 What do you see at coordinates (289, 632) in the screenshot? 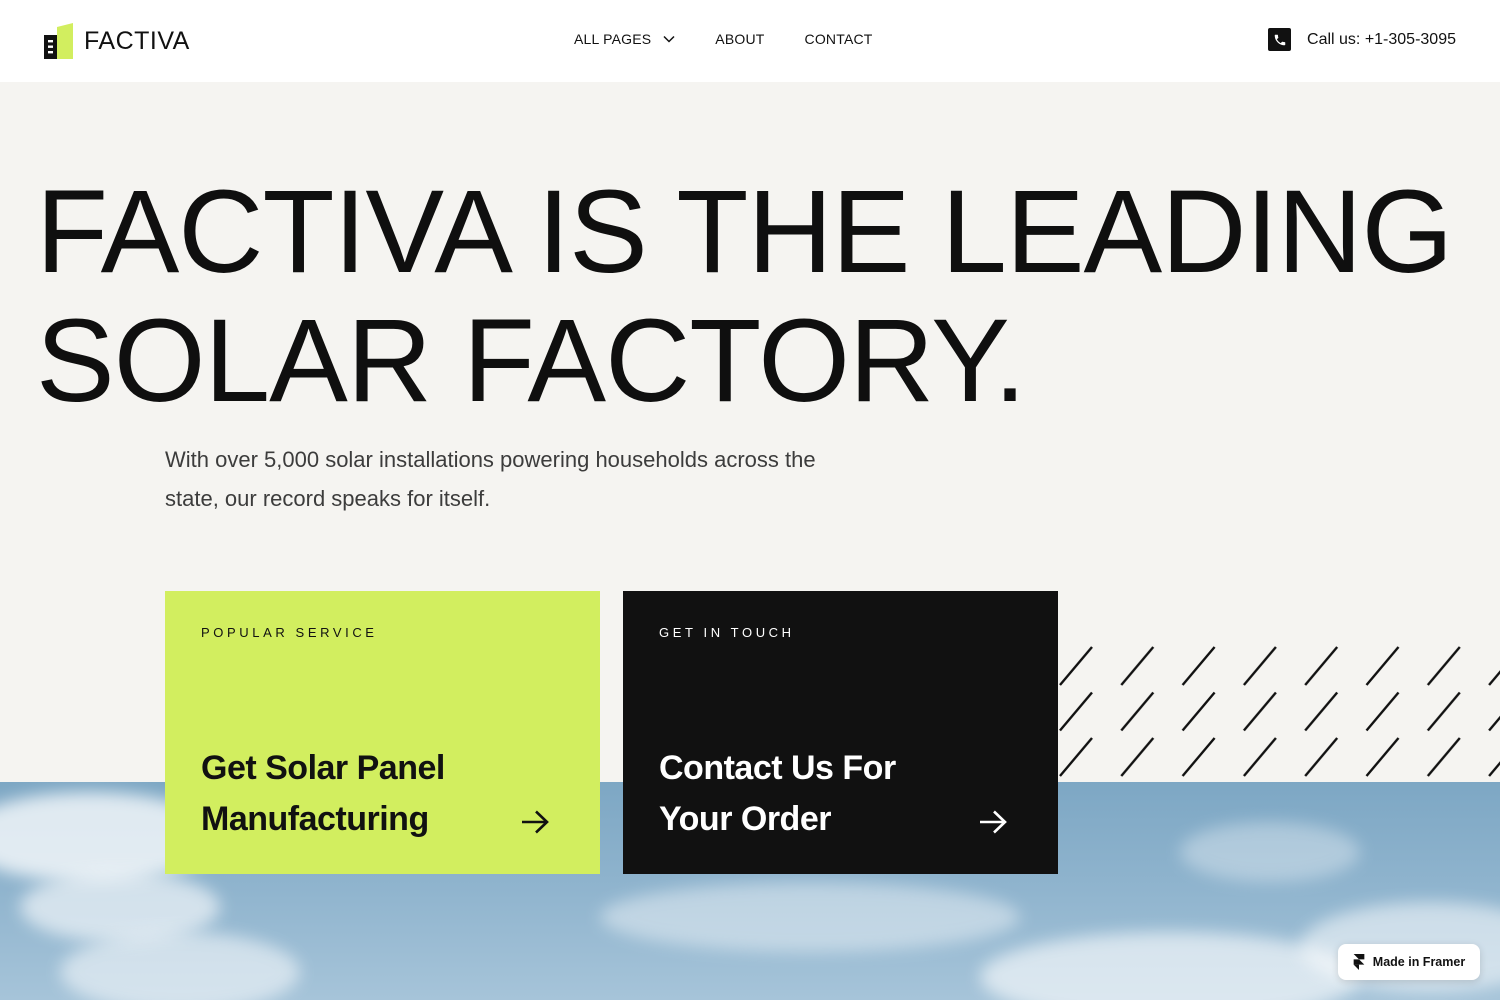
I see `popular-service-label: POPULAR SERVICE` at bounding box center [289, 632].